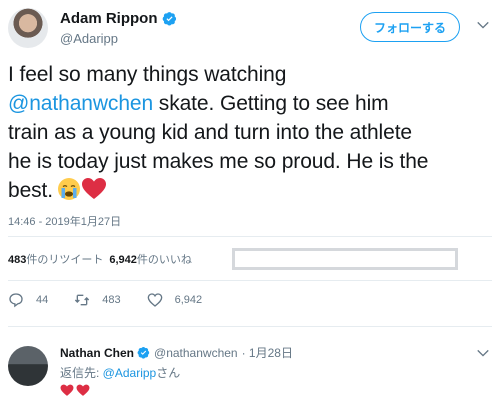 The width and height of the screenshot is (500, 409). What do you see at coordinates (17, 260) in the screenshot?
I see `retweet-stat-count: 483` at bounding box center [17, 260].